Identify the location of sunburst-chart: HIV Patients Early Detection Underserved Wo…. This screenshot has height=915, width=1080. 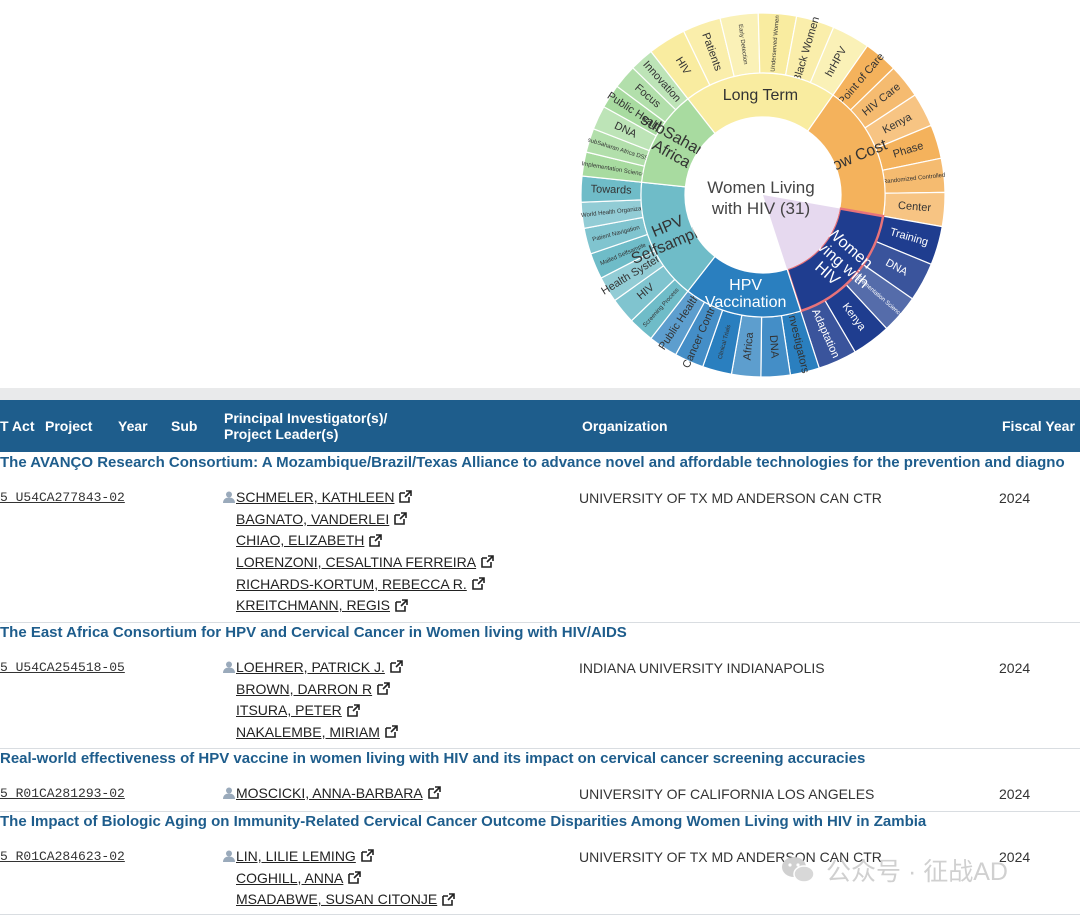
(765, 197).